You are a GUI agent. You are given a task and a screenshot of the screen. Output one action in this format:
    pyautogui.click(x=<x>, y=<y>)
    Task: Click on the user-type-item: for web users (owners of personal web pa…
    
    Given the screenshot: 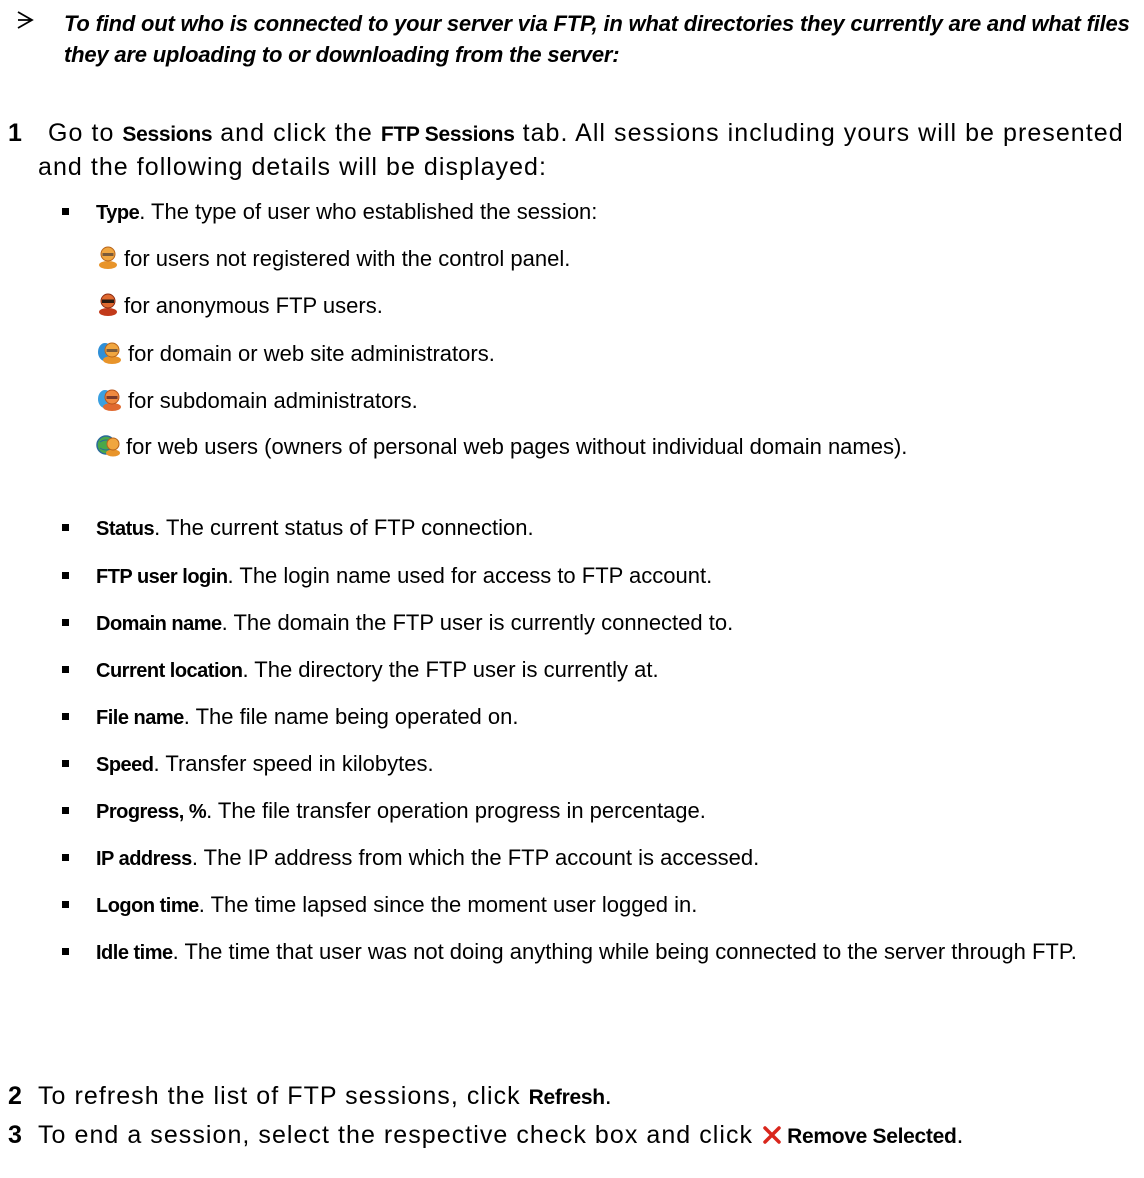 What is the action you would take?
    pyautogui.click(x=616, y=447)
    